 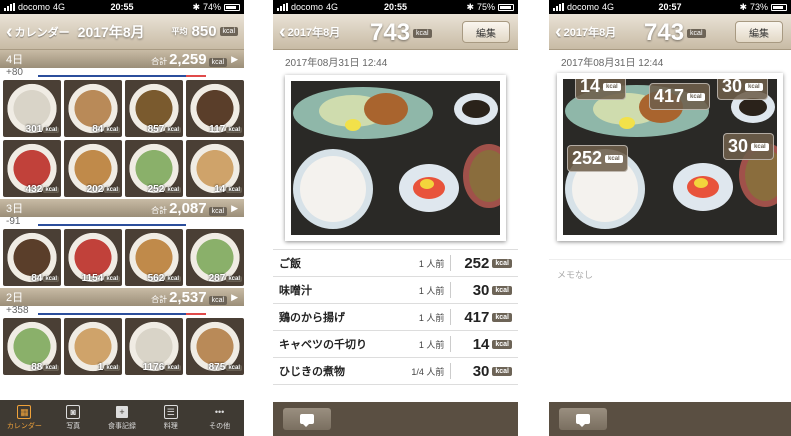 I want to click on kcal-tag-hijiki: 30 kcal, so click(x=742, y=89).